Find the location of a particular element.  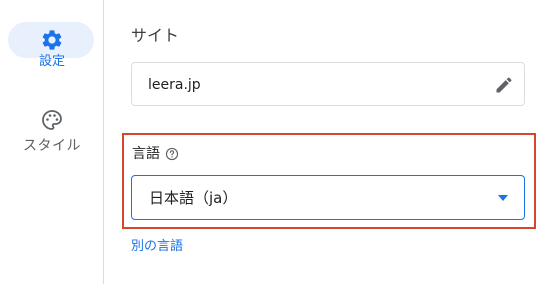

nav-item-settings-label: 設定 is located at coordinates (51, 61).